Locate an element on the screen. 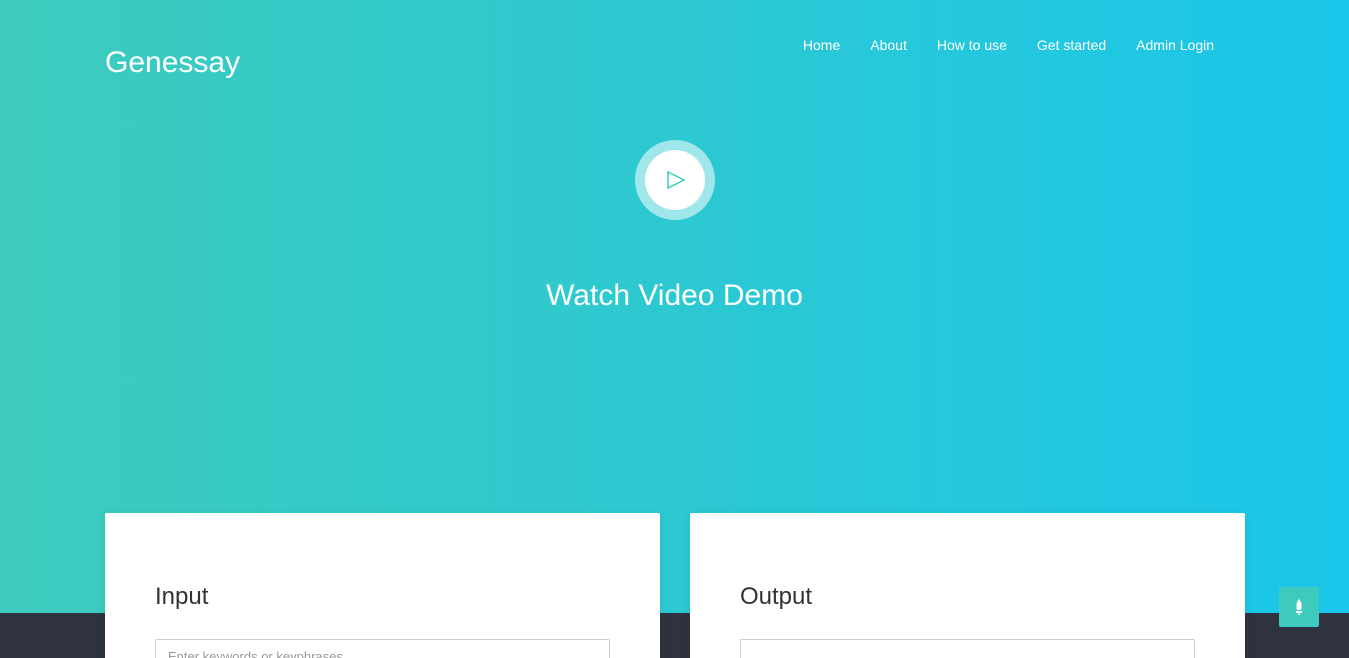 The image size is (1349, 658). keywords-input is located at coordinates (382, 648).